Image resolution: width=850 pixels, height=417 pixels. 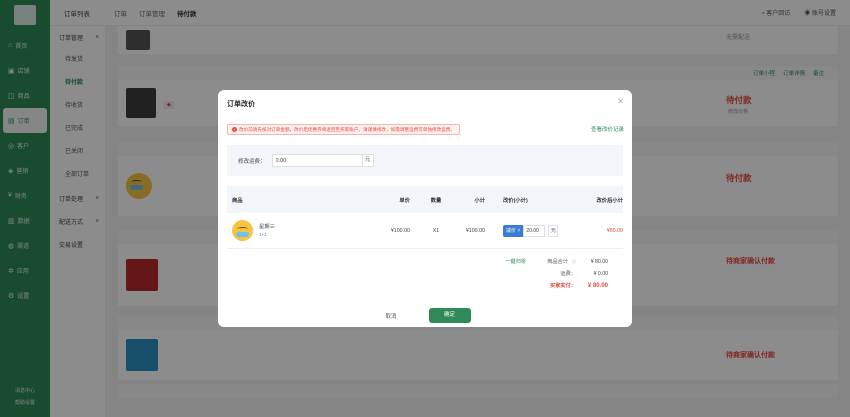 What do you see at coordinates (234, 129) in the screenshot?
I see `warning-icon: !` at bounding box center [234, 129].